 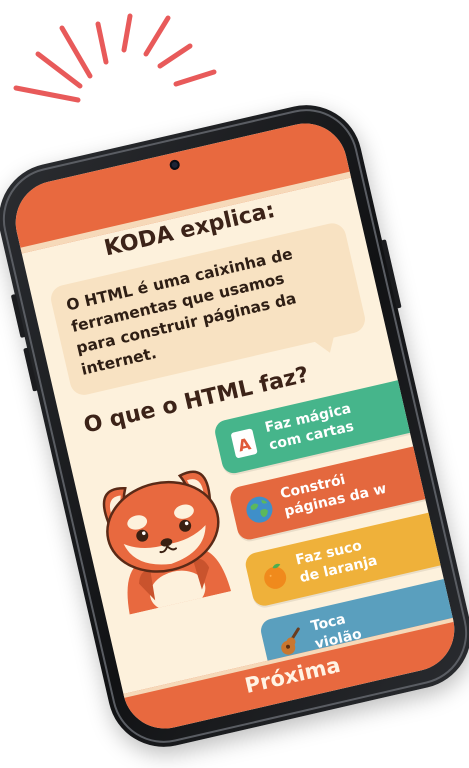 I want to click on orange-icon, so click(x=275, y=576).